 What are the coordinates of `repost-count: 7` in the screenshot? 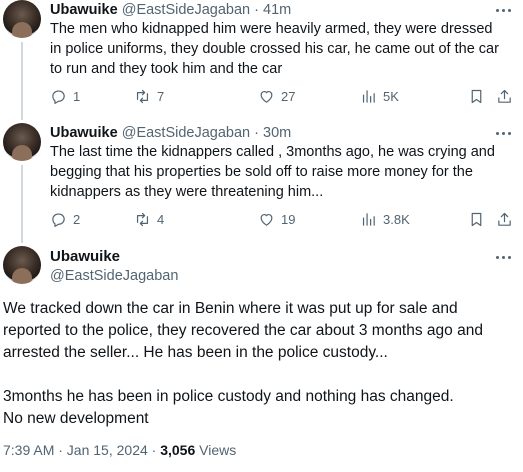 It's located at (161, 96).